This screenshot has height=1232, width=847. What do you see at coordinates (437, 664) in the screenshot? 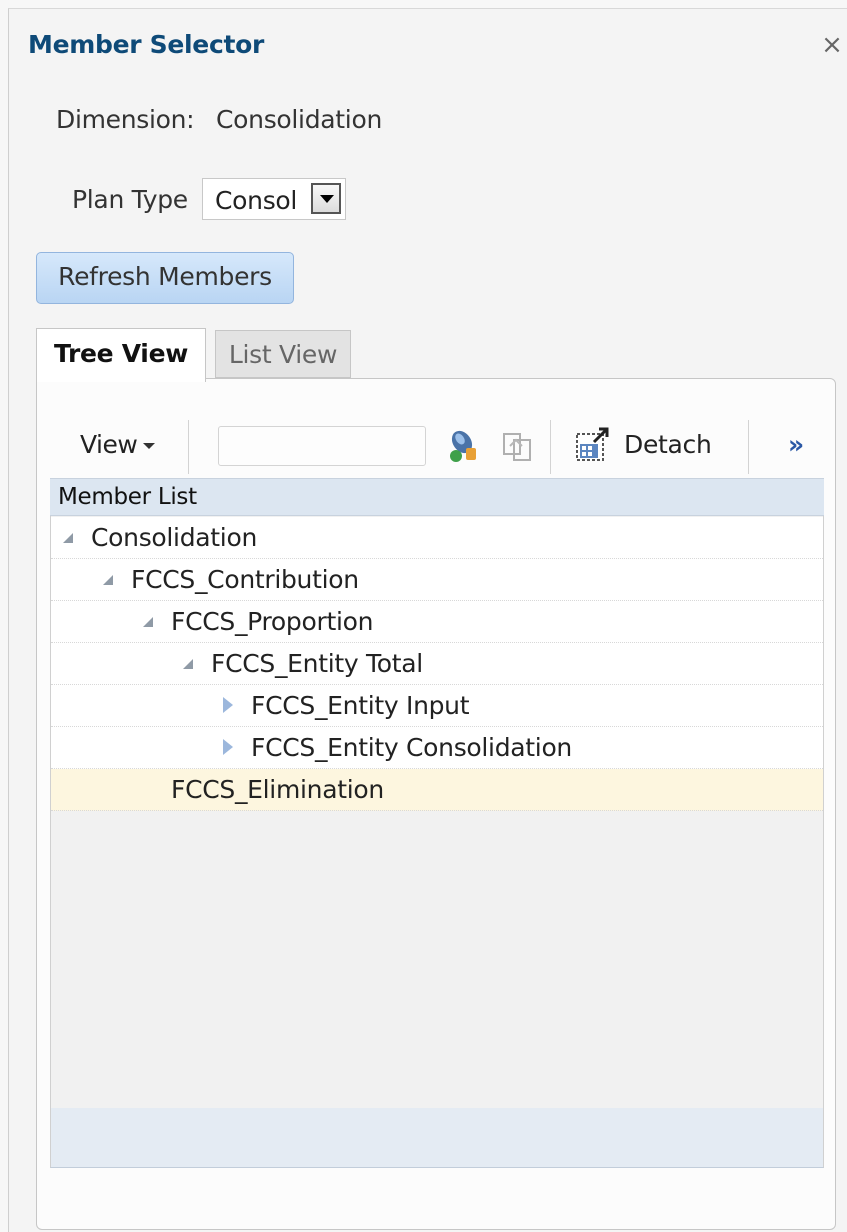
I see `tree-row: FCCS_Entity Total` at bounding box center [437, 664].